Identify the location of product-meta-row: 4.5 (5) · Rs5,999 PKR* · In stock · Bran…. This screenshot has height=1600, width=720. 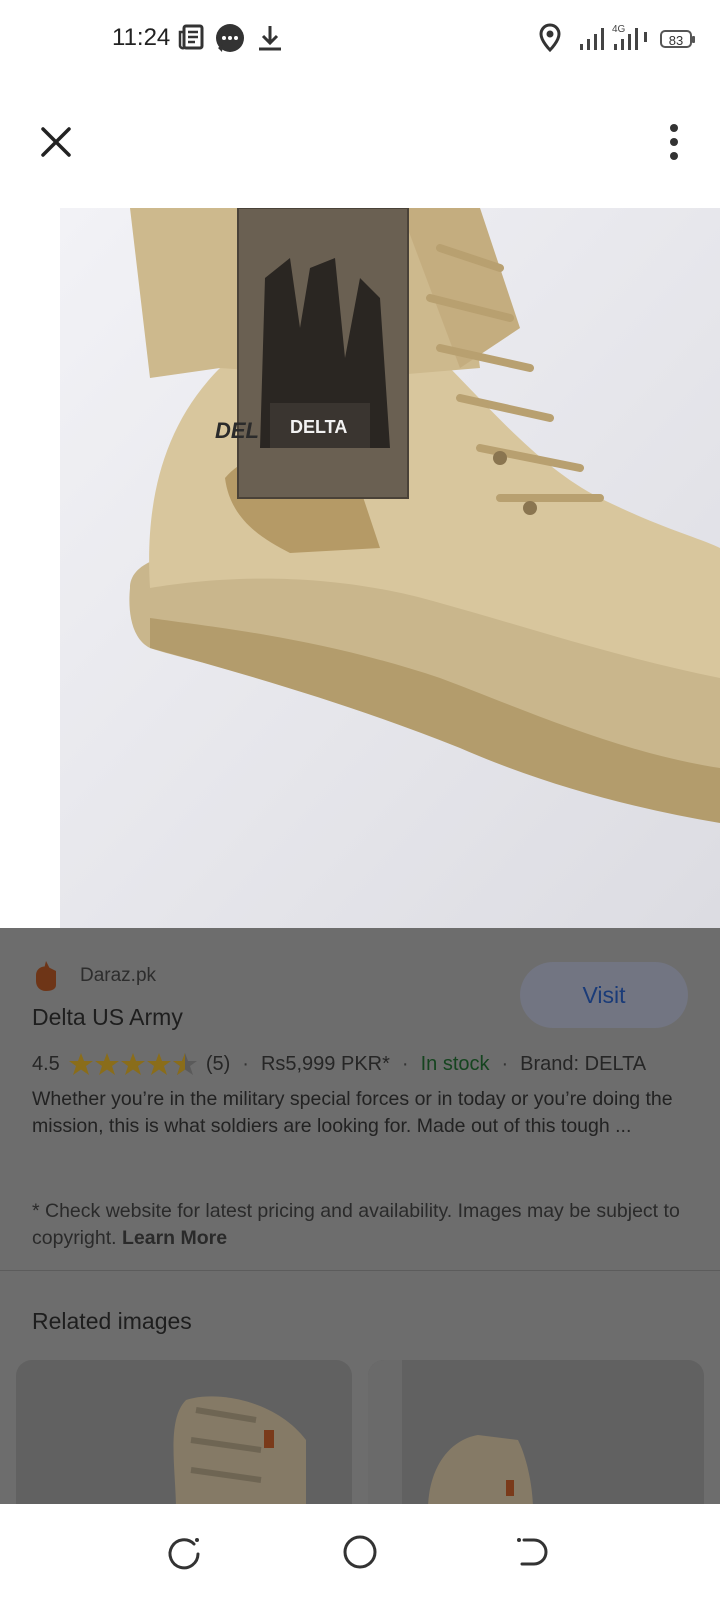
(339, 1064).